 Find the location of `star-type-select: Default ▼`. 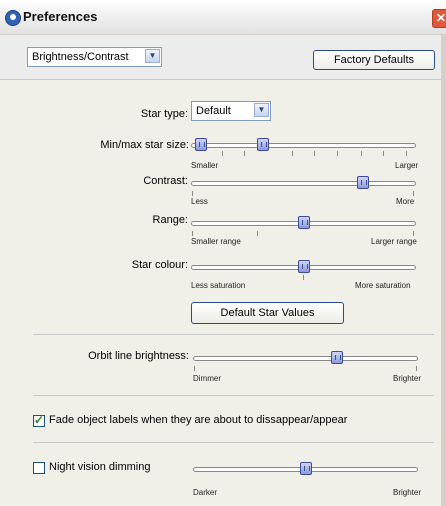

star-type-select: Default ▼ is located at coordinates (231, 111).